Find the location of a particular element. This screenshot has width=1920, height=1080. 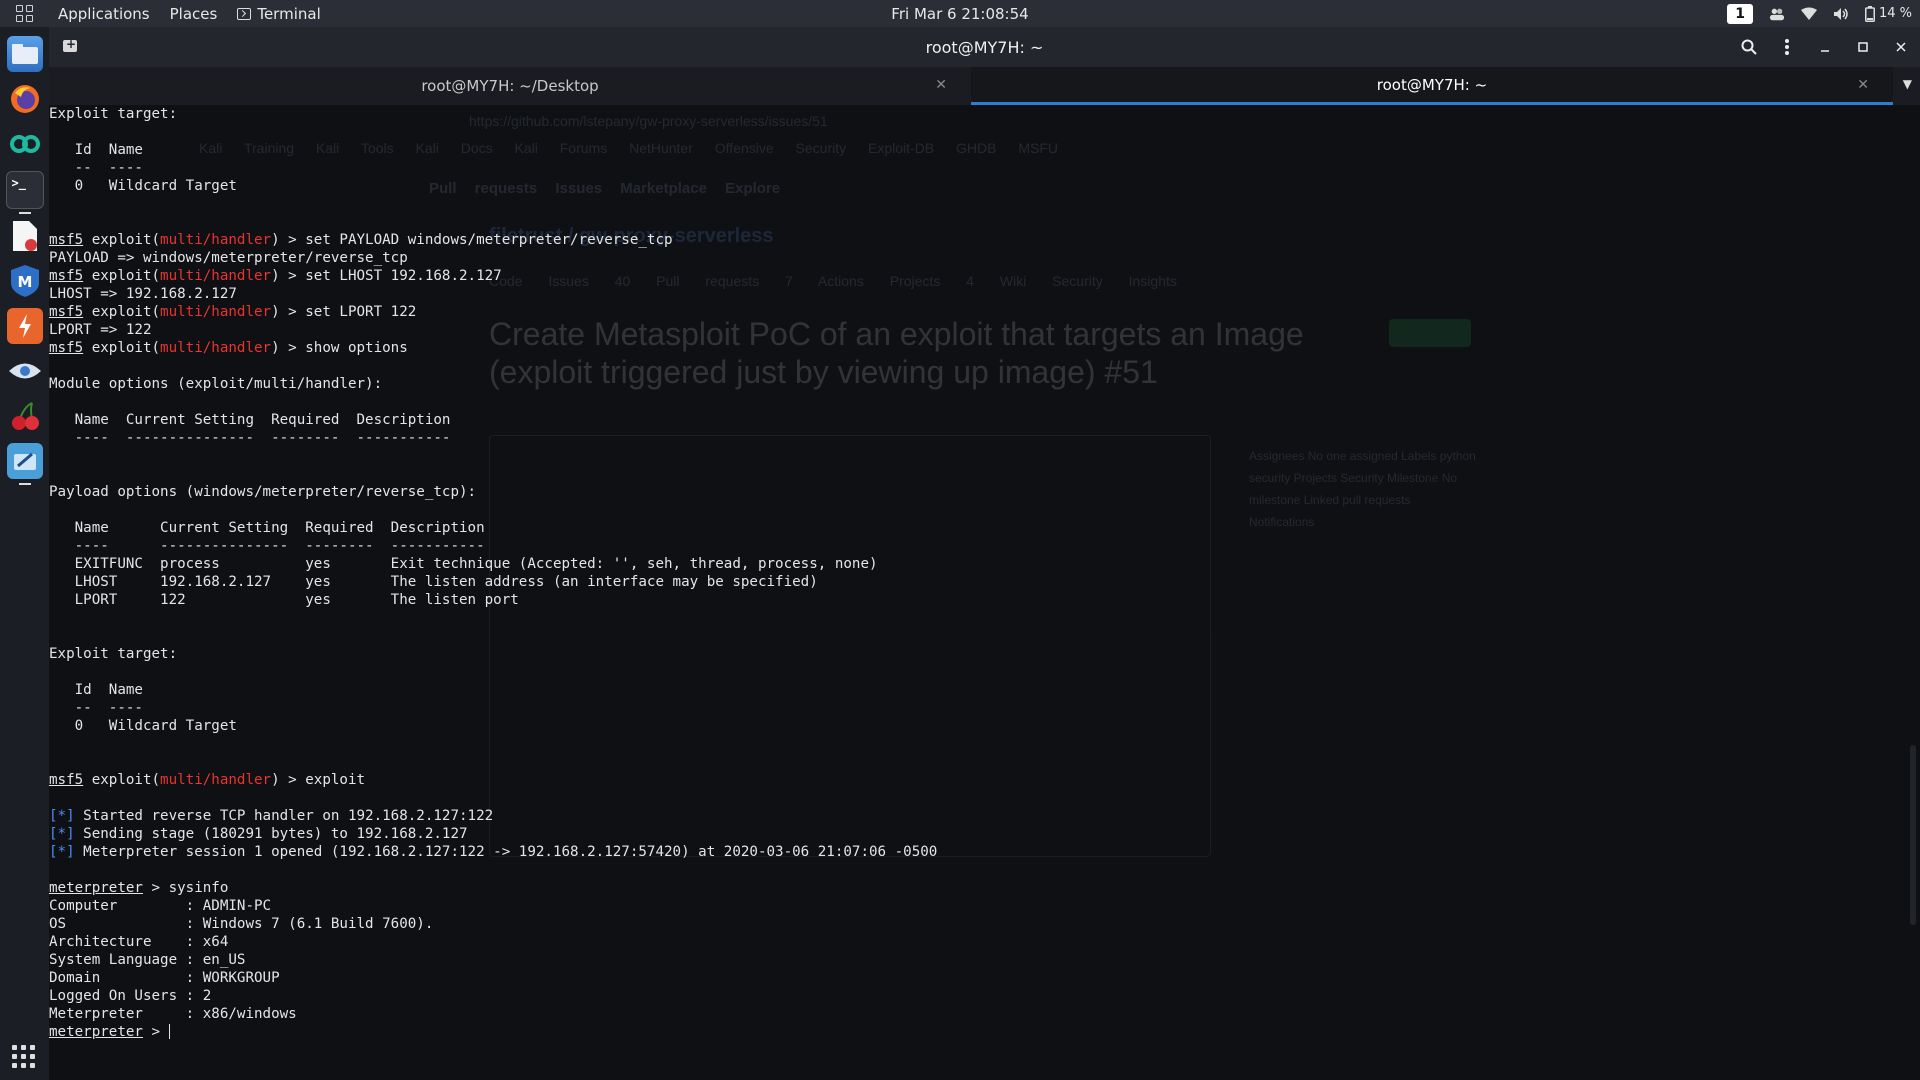

cherry-icon is located at coordinates (25, 416).